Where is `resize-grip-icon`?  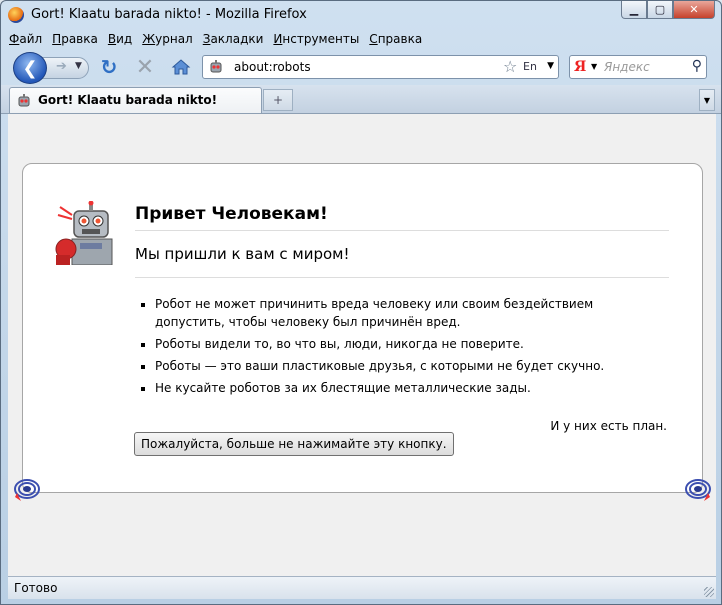 resize-grip-icon is located at coordinates (709, 592).